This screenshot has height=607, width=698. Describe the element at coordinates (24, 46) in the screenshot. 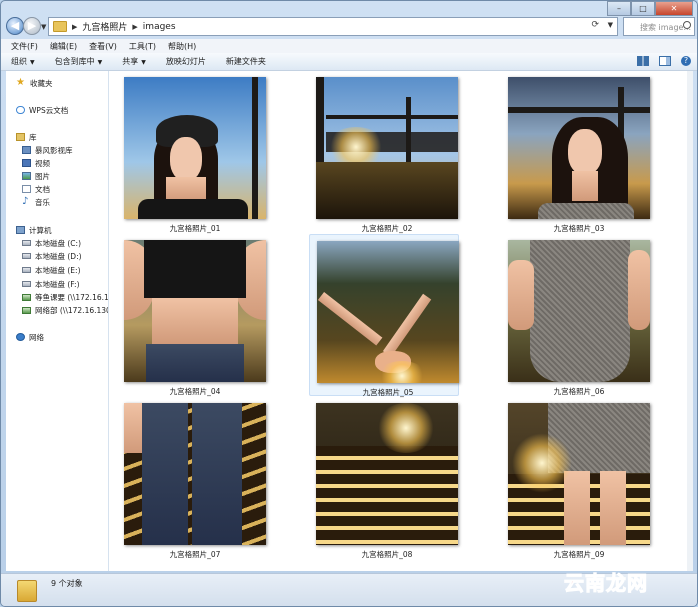

I see `menu-file: 文件(F)` at that location.